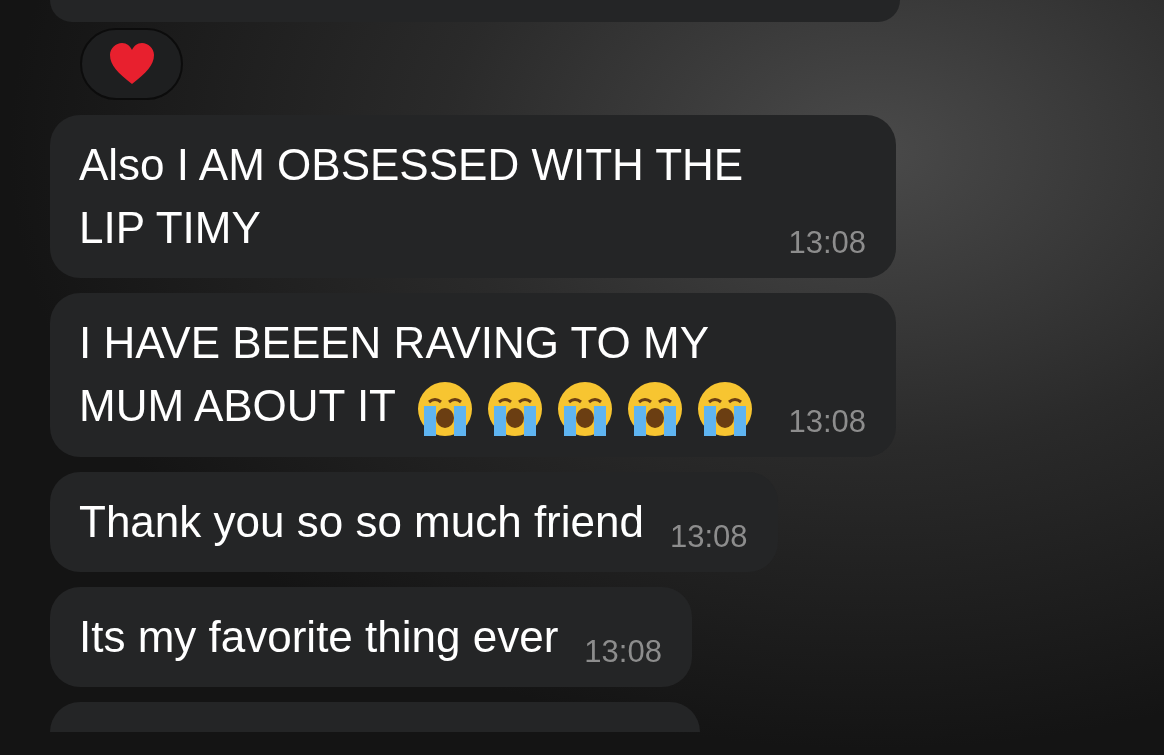  I want to click on message-text: Thank you so so much friend, so click(361, 522).